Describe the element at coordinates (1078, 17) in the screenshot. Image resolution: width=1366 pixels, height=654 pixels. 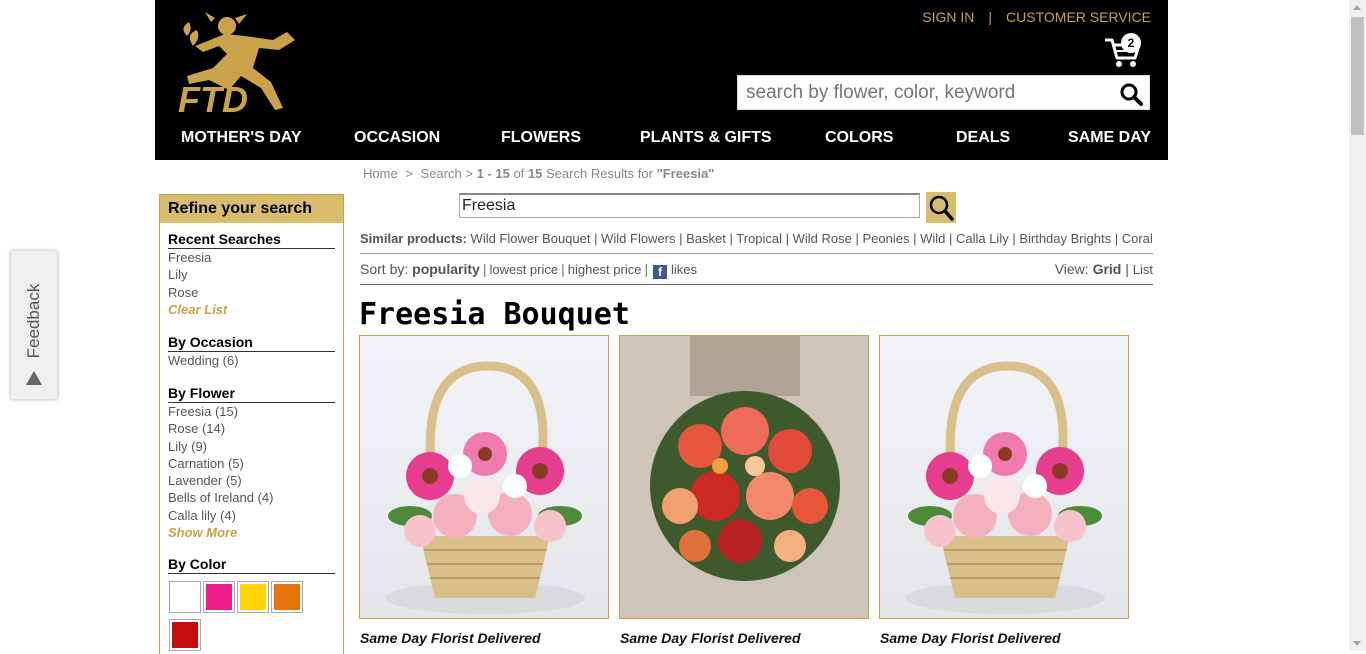
I see `customer-service-link: CUSTOMER SERVICE` at that location.